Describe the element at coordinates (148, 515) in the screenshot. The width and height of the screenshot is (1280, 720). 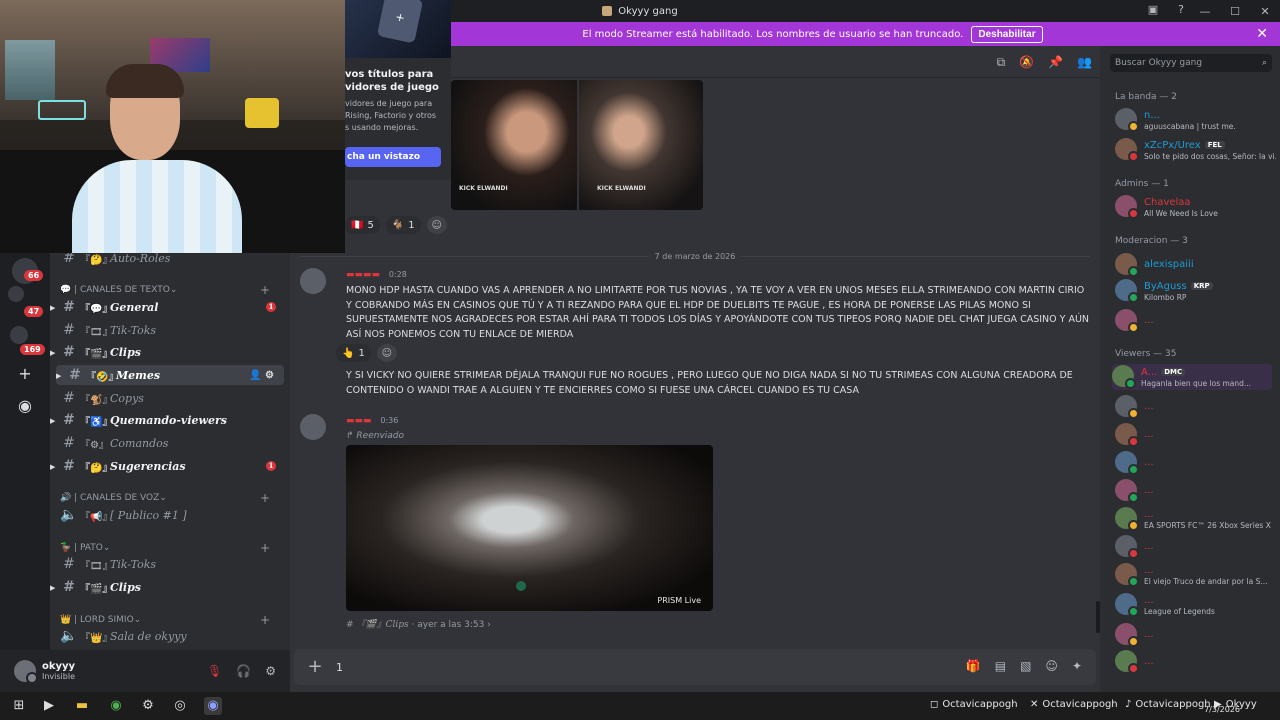
I see `channel-label: [ Publico #1 ]` at that location.